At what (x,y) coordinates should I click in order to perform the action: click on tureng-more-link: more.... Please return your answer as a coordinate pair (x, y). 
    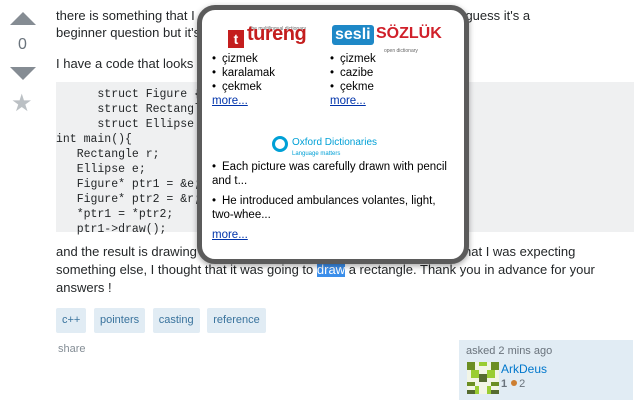
    Looking at the image, I should click on (230, 101).